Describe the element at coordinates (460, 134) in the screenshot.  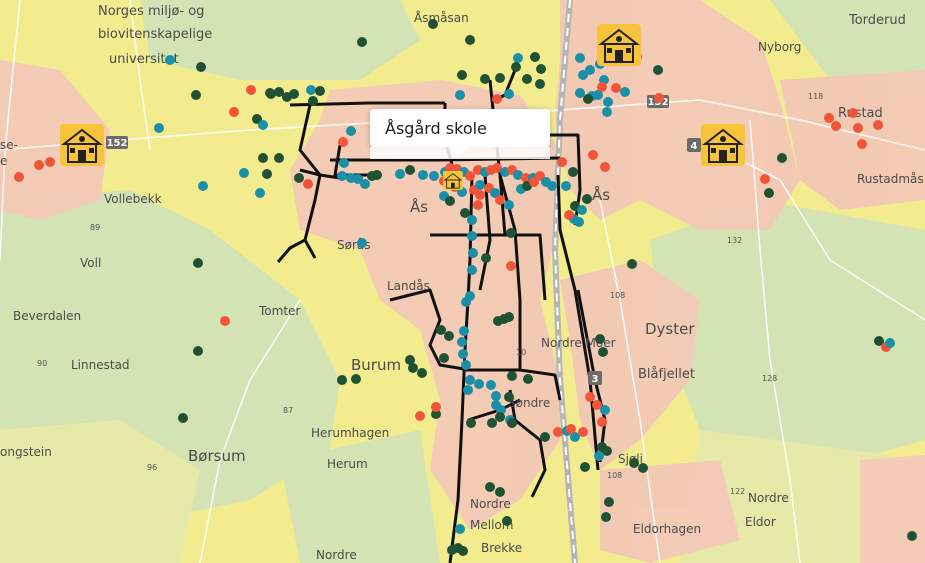
I see `school-popup: Åsgård skole` at that location.